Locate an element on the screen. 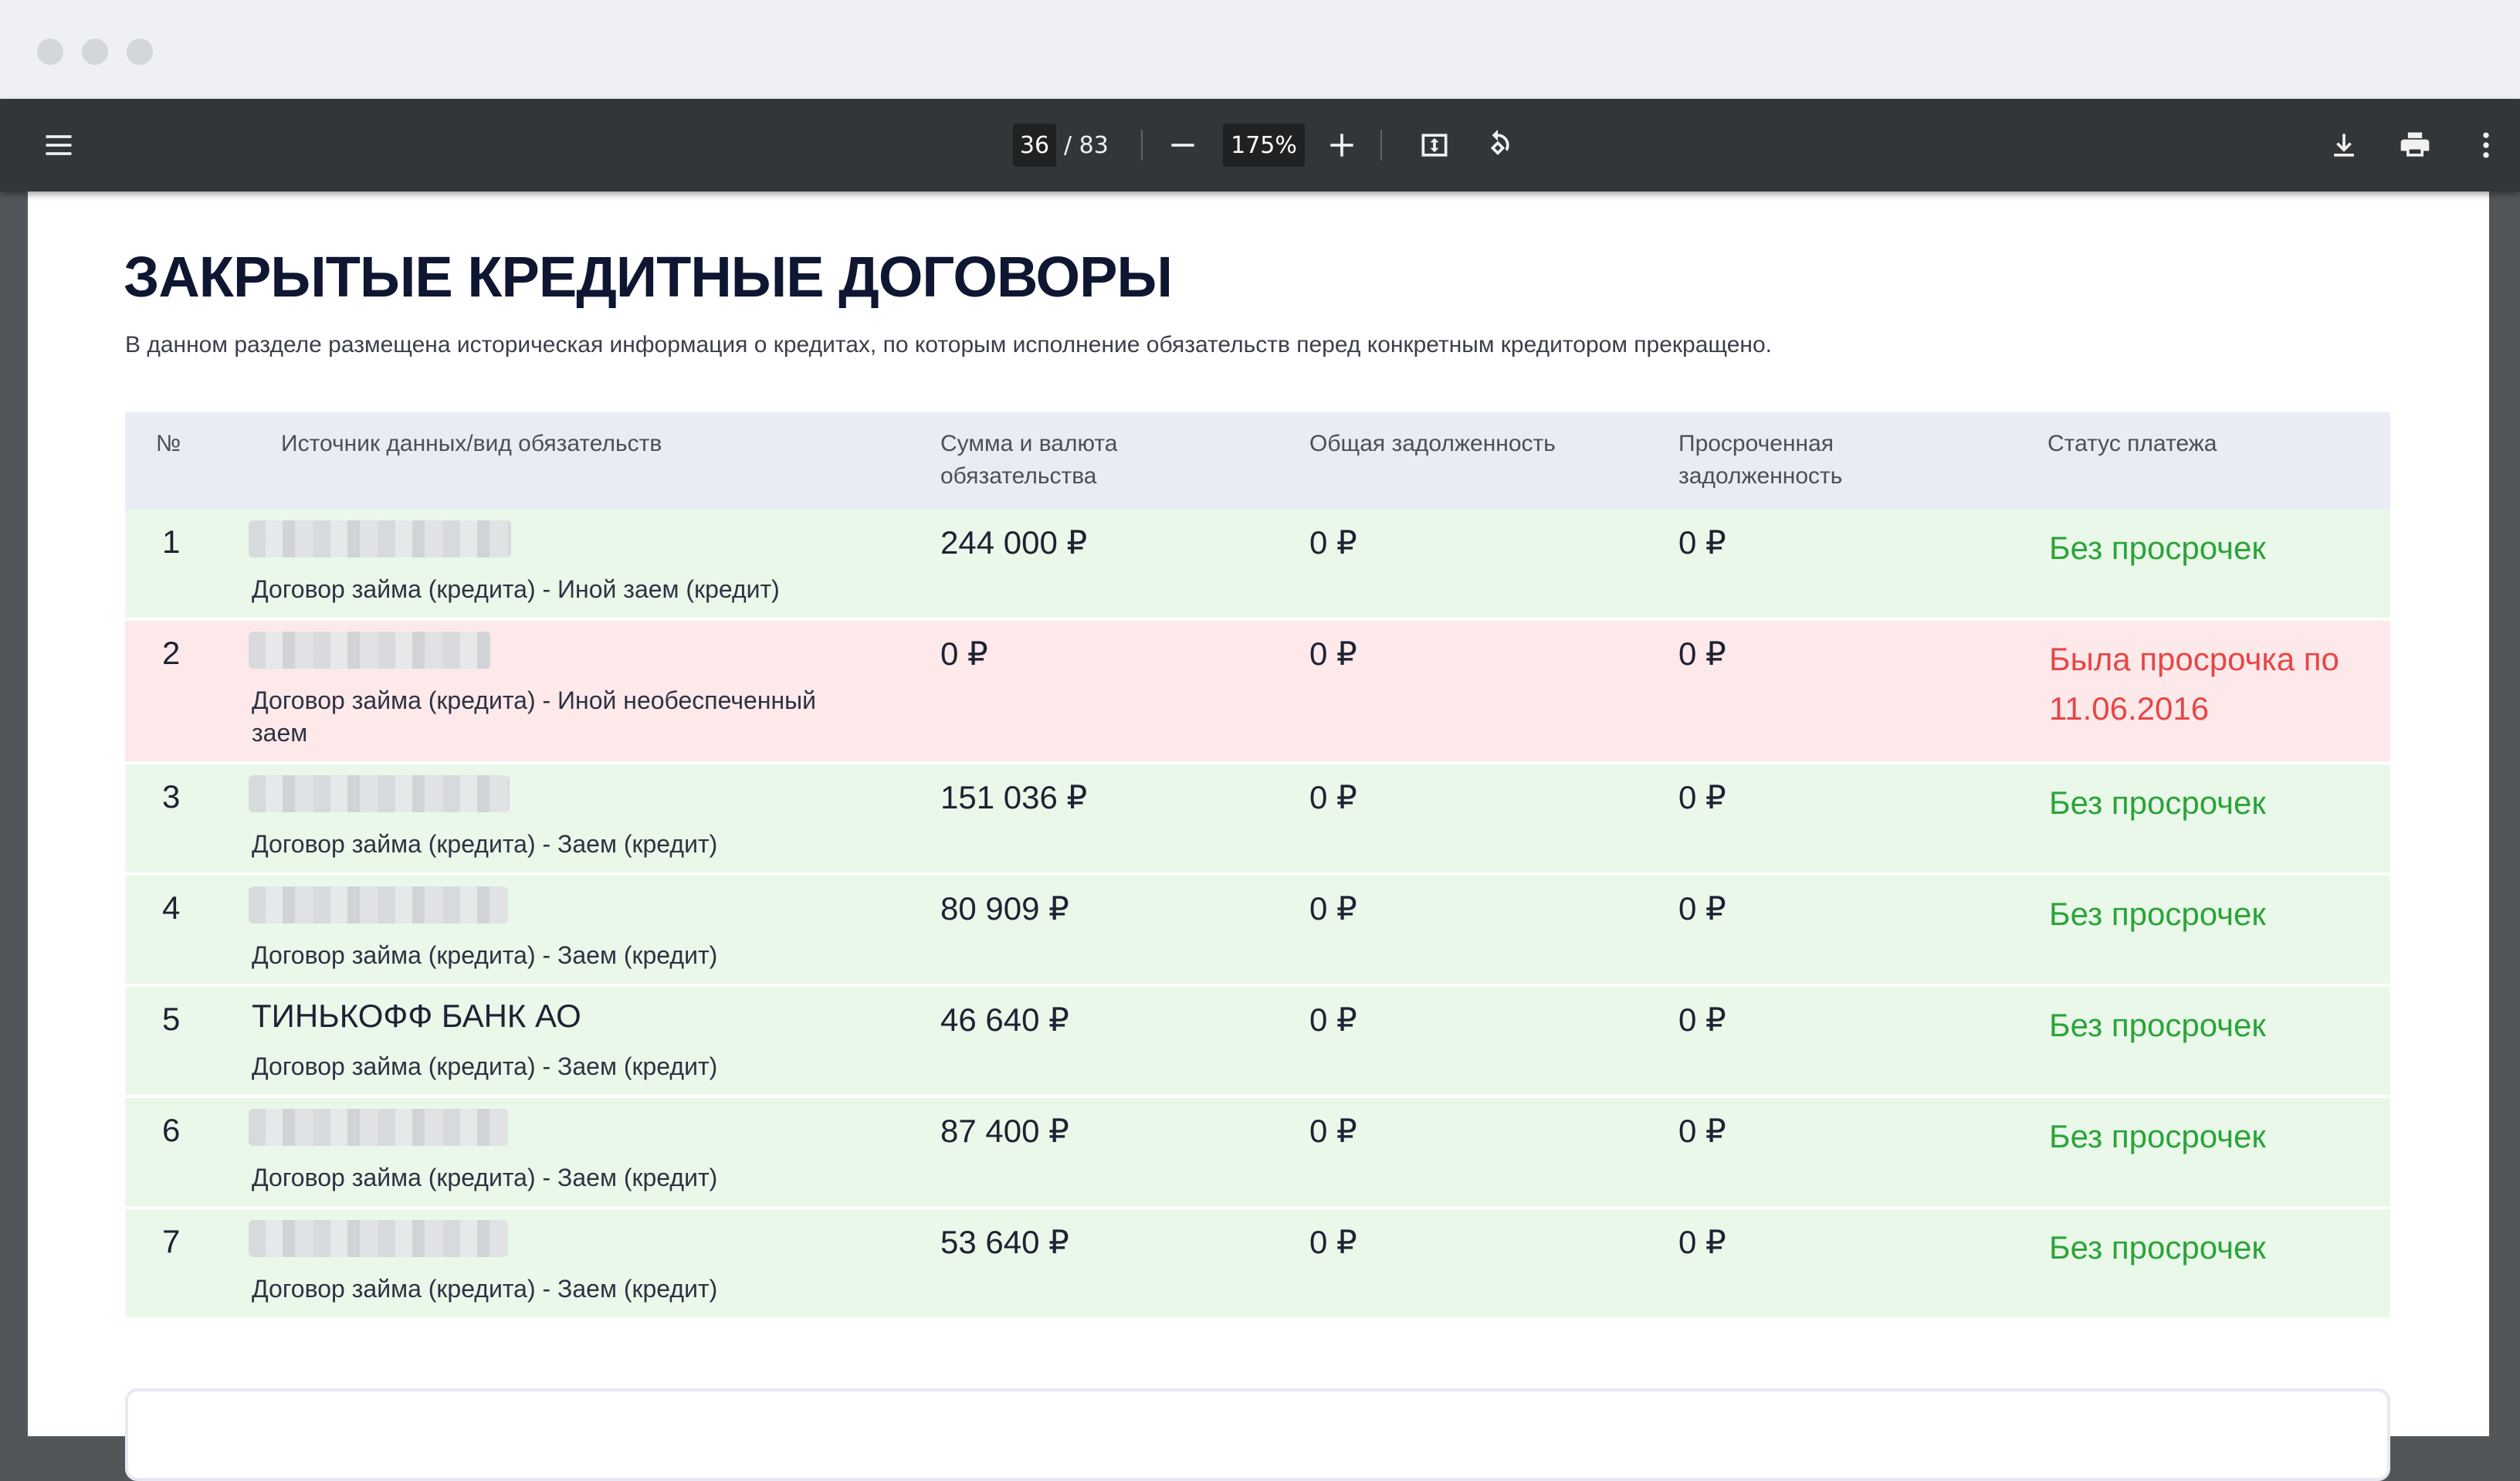  row-number: 4 is located at coordinates (172, 908).